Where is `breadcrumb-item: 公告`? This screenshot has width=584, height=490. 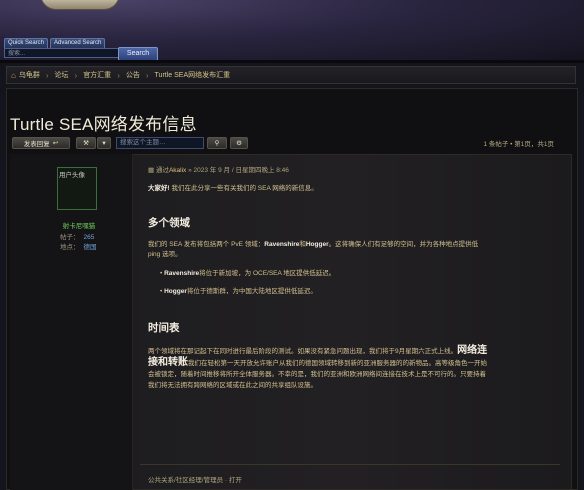 breadcrumb-item: 公告 is located at coordinates (133, 75).